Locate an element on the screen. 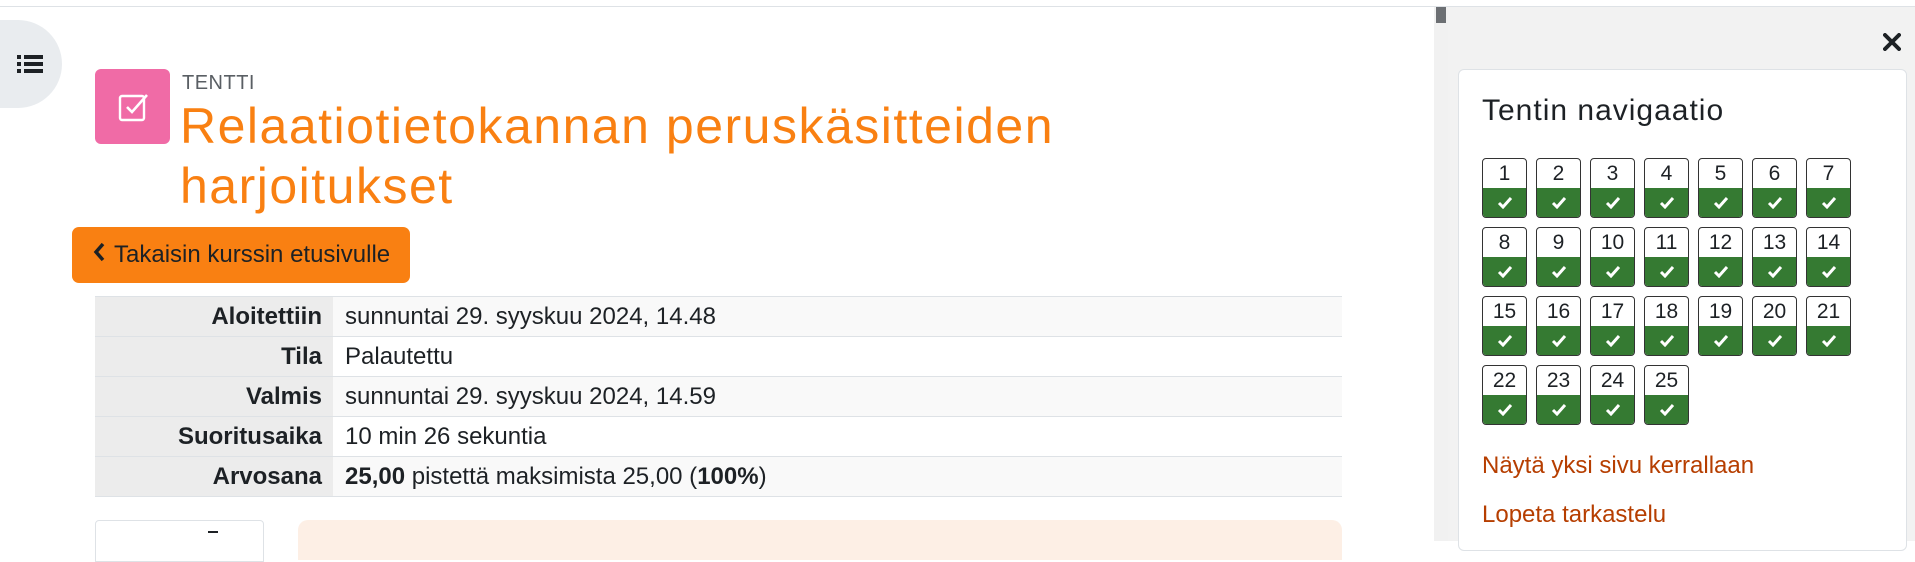  summary-label: Valmis is located at coordinates (214, 396).